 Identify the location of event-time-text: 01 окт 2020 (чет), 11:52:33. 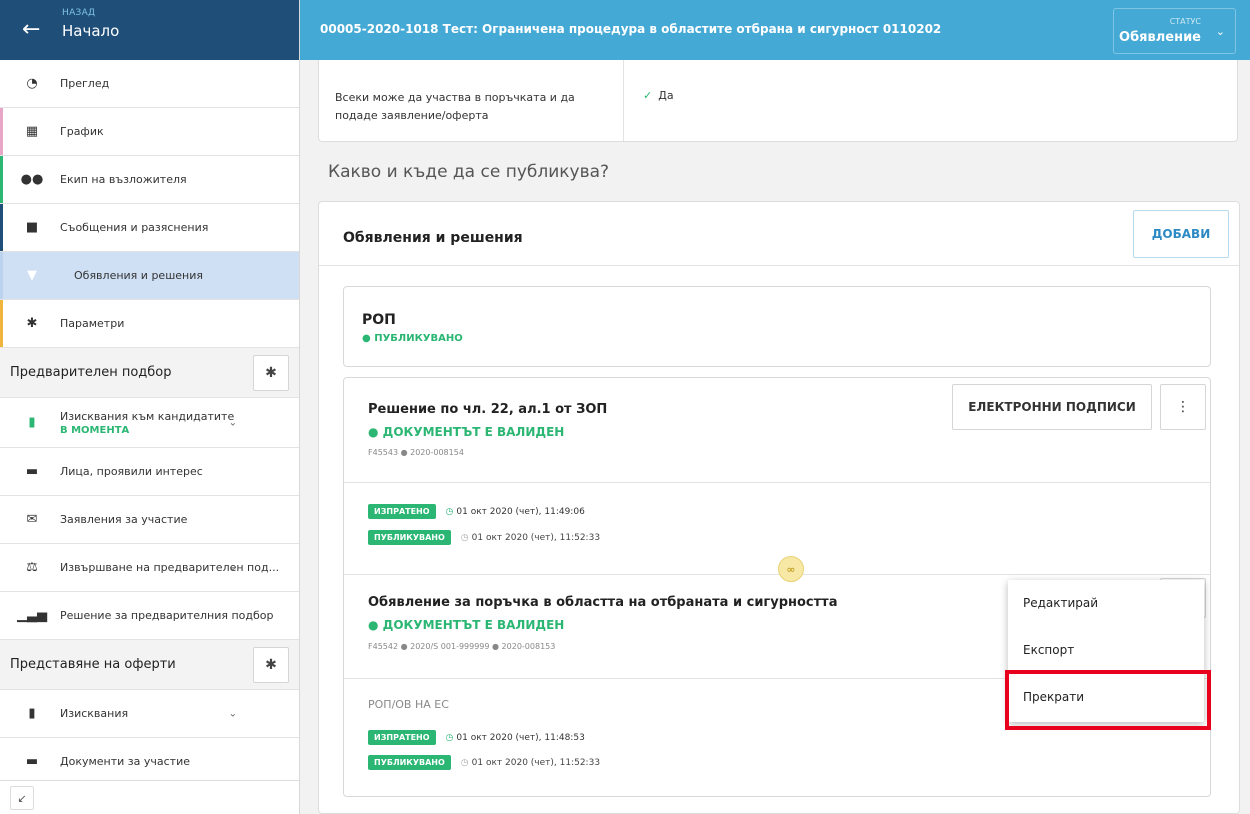
(536, 537).